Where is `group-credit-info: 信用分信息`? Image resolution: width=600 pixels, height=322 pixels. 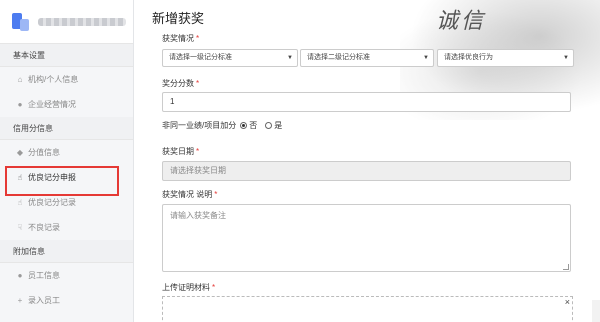 group-credit-info: 信用分信息 is located at coordinates (66, 128).